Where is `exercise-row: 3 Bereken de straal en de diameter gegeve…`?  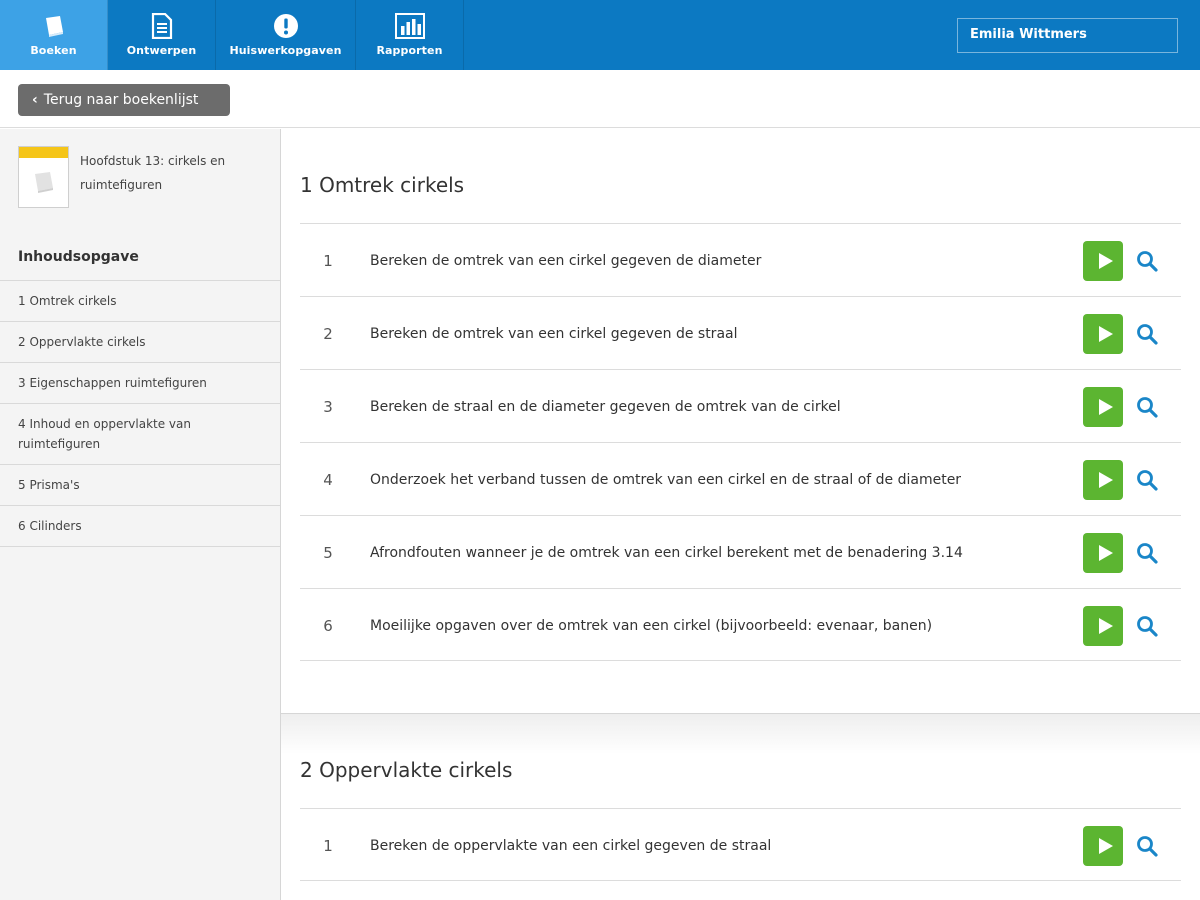
exercise-row: 3 Bereken de straal en de diameter gegeve… is located at coordinates (740, 405).